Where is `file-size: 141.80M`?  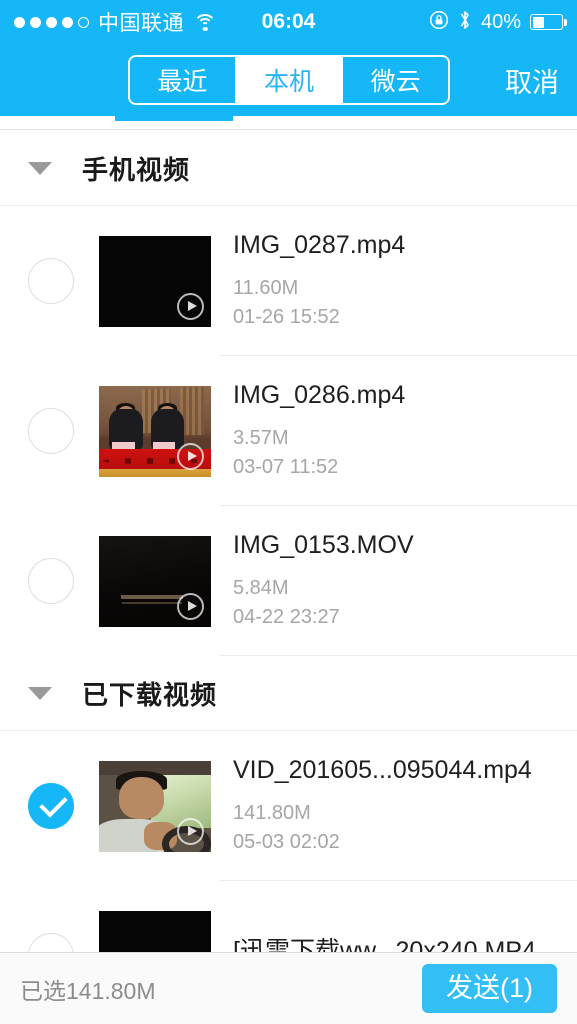 file-size: 141.80M is located at coordinates (272, 813).